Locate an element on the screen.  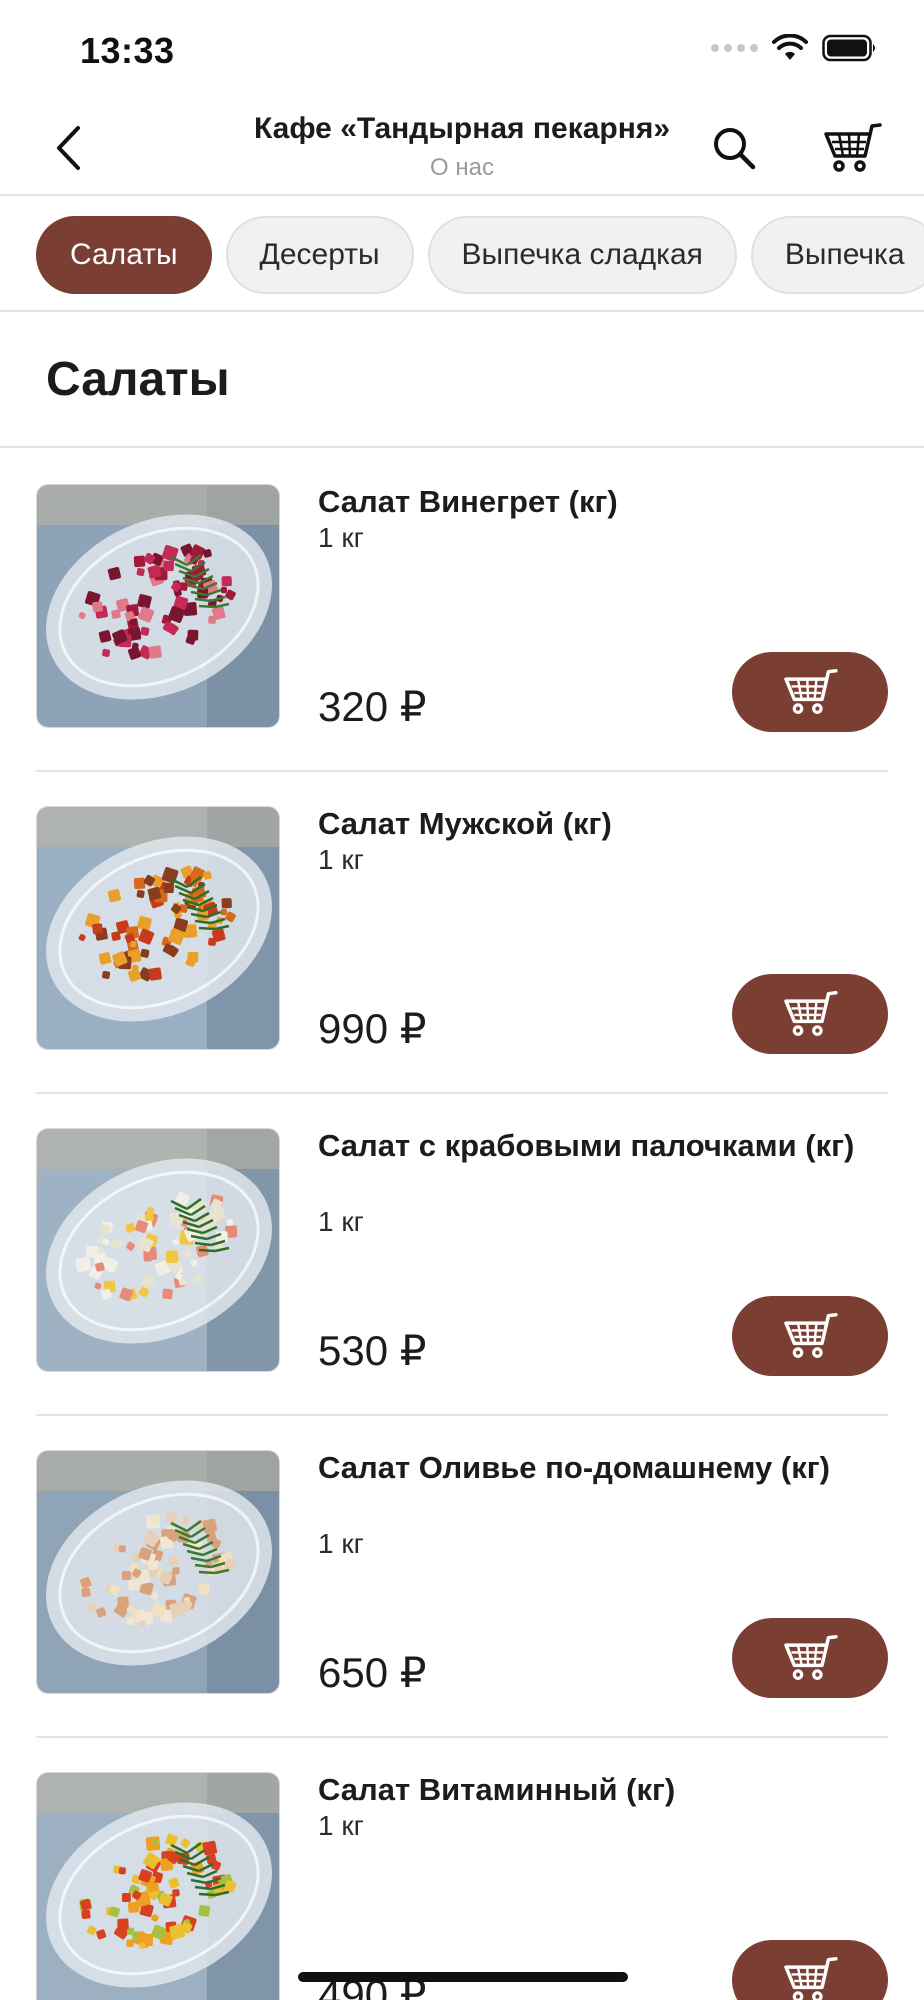
product-name: Салат Витаминный (кг) is located at coordinates (497, 1789).